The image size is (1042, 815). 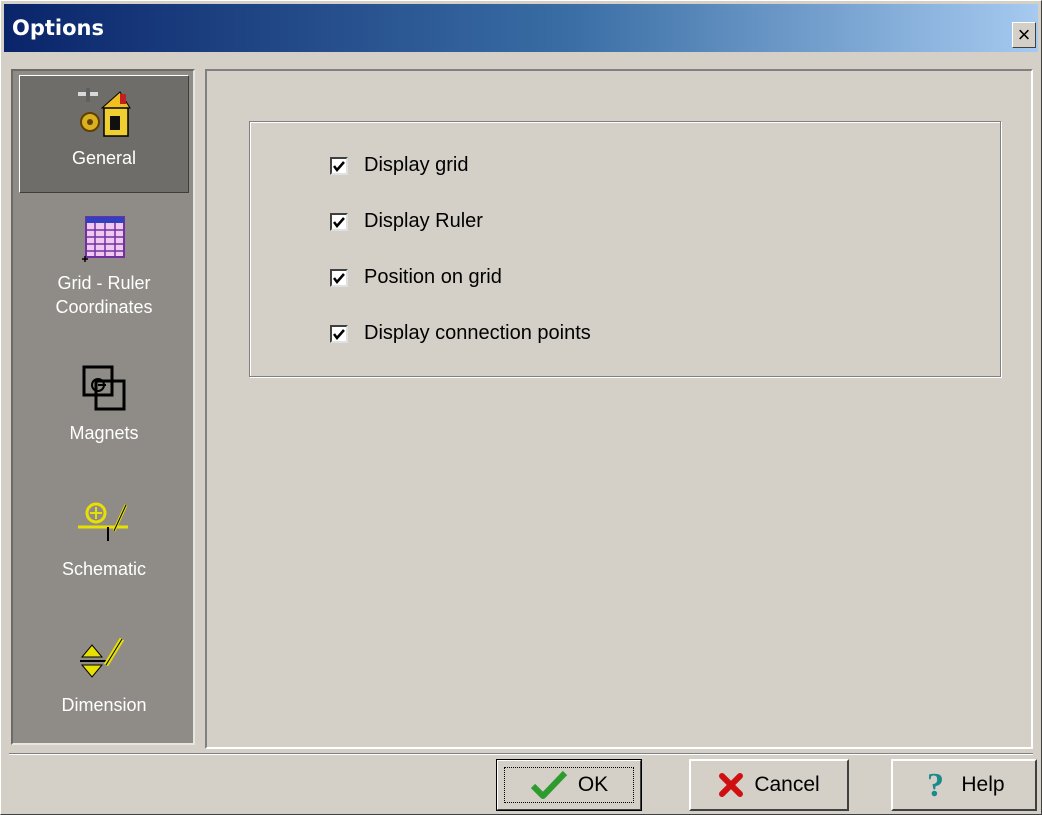 I want to click on sidebar-item-label: General, so click(x=104, y=158).